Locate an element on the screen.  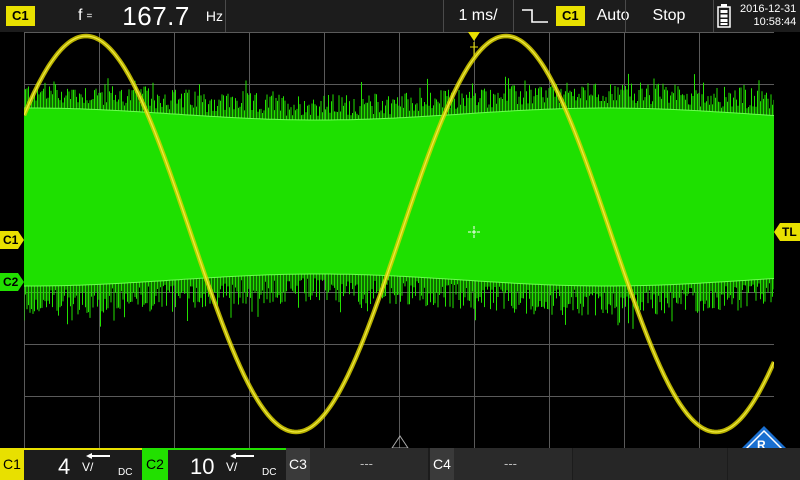
ch4-settings: --- is located at coordinates (513, 464).